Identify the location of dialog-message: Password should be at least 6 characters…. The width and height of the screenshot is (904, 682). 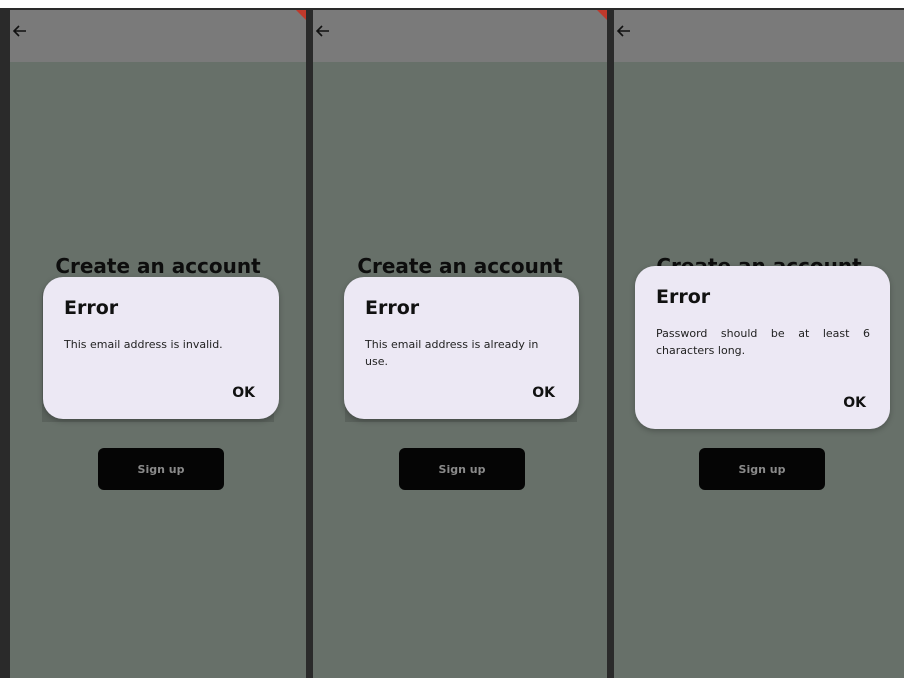
(763, 342).